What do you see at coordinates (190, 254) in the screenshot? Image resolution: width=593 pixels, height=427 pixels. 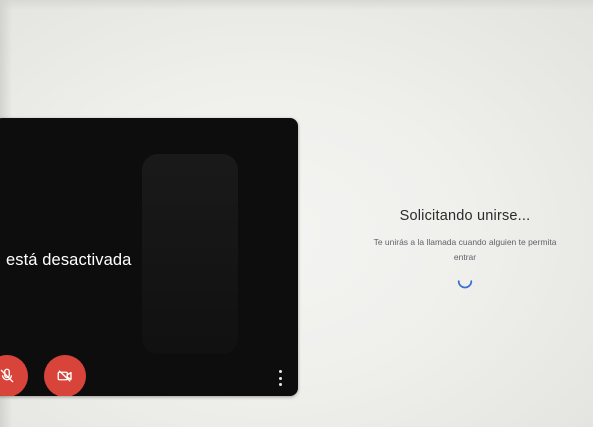 I see `screen-reflection` at bounding box center [190, 254].